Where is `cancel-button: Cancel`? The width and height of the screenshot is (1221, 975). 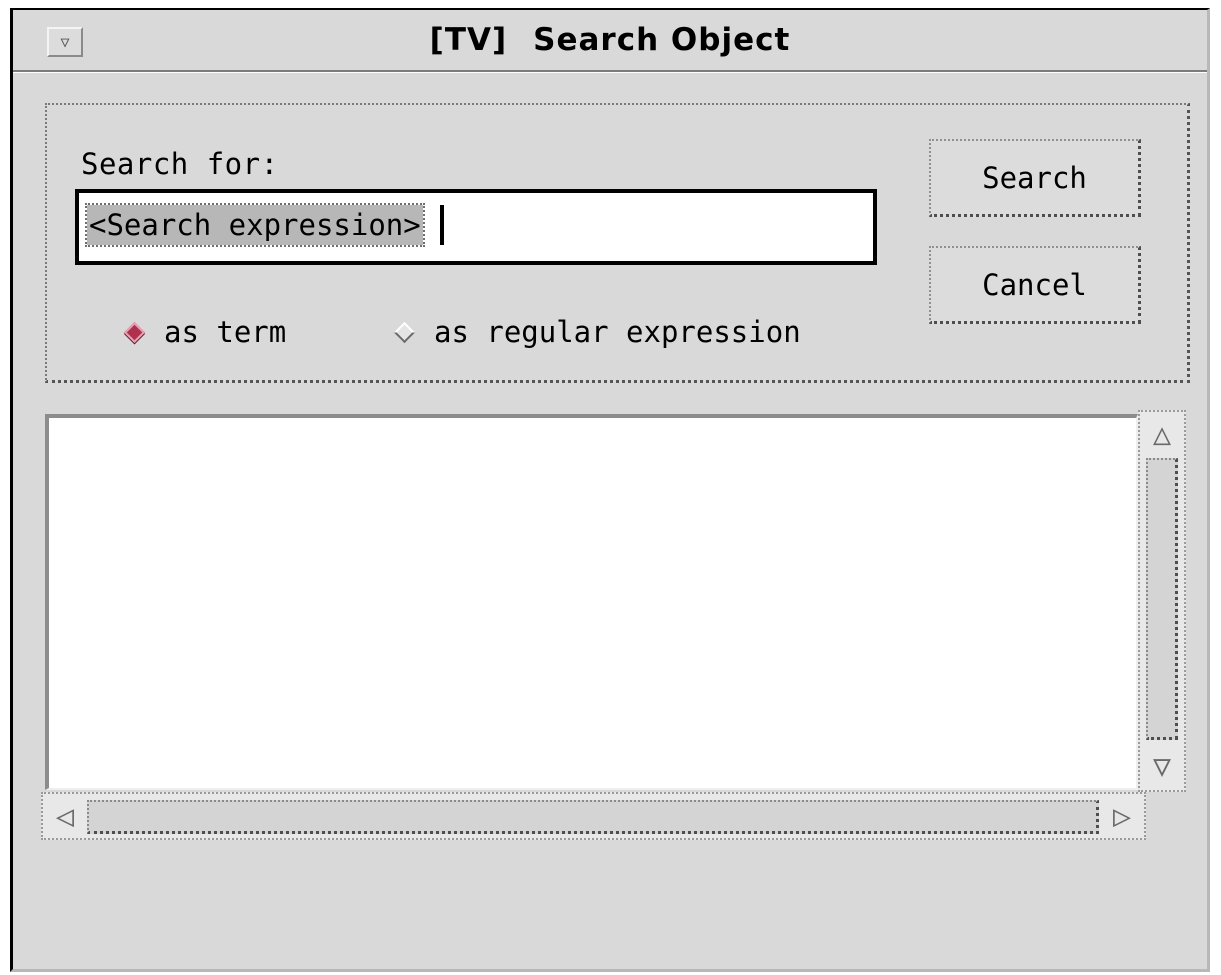
cancel-button: Cancel is located at coordinates (1035, 285).